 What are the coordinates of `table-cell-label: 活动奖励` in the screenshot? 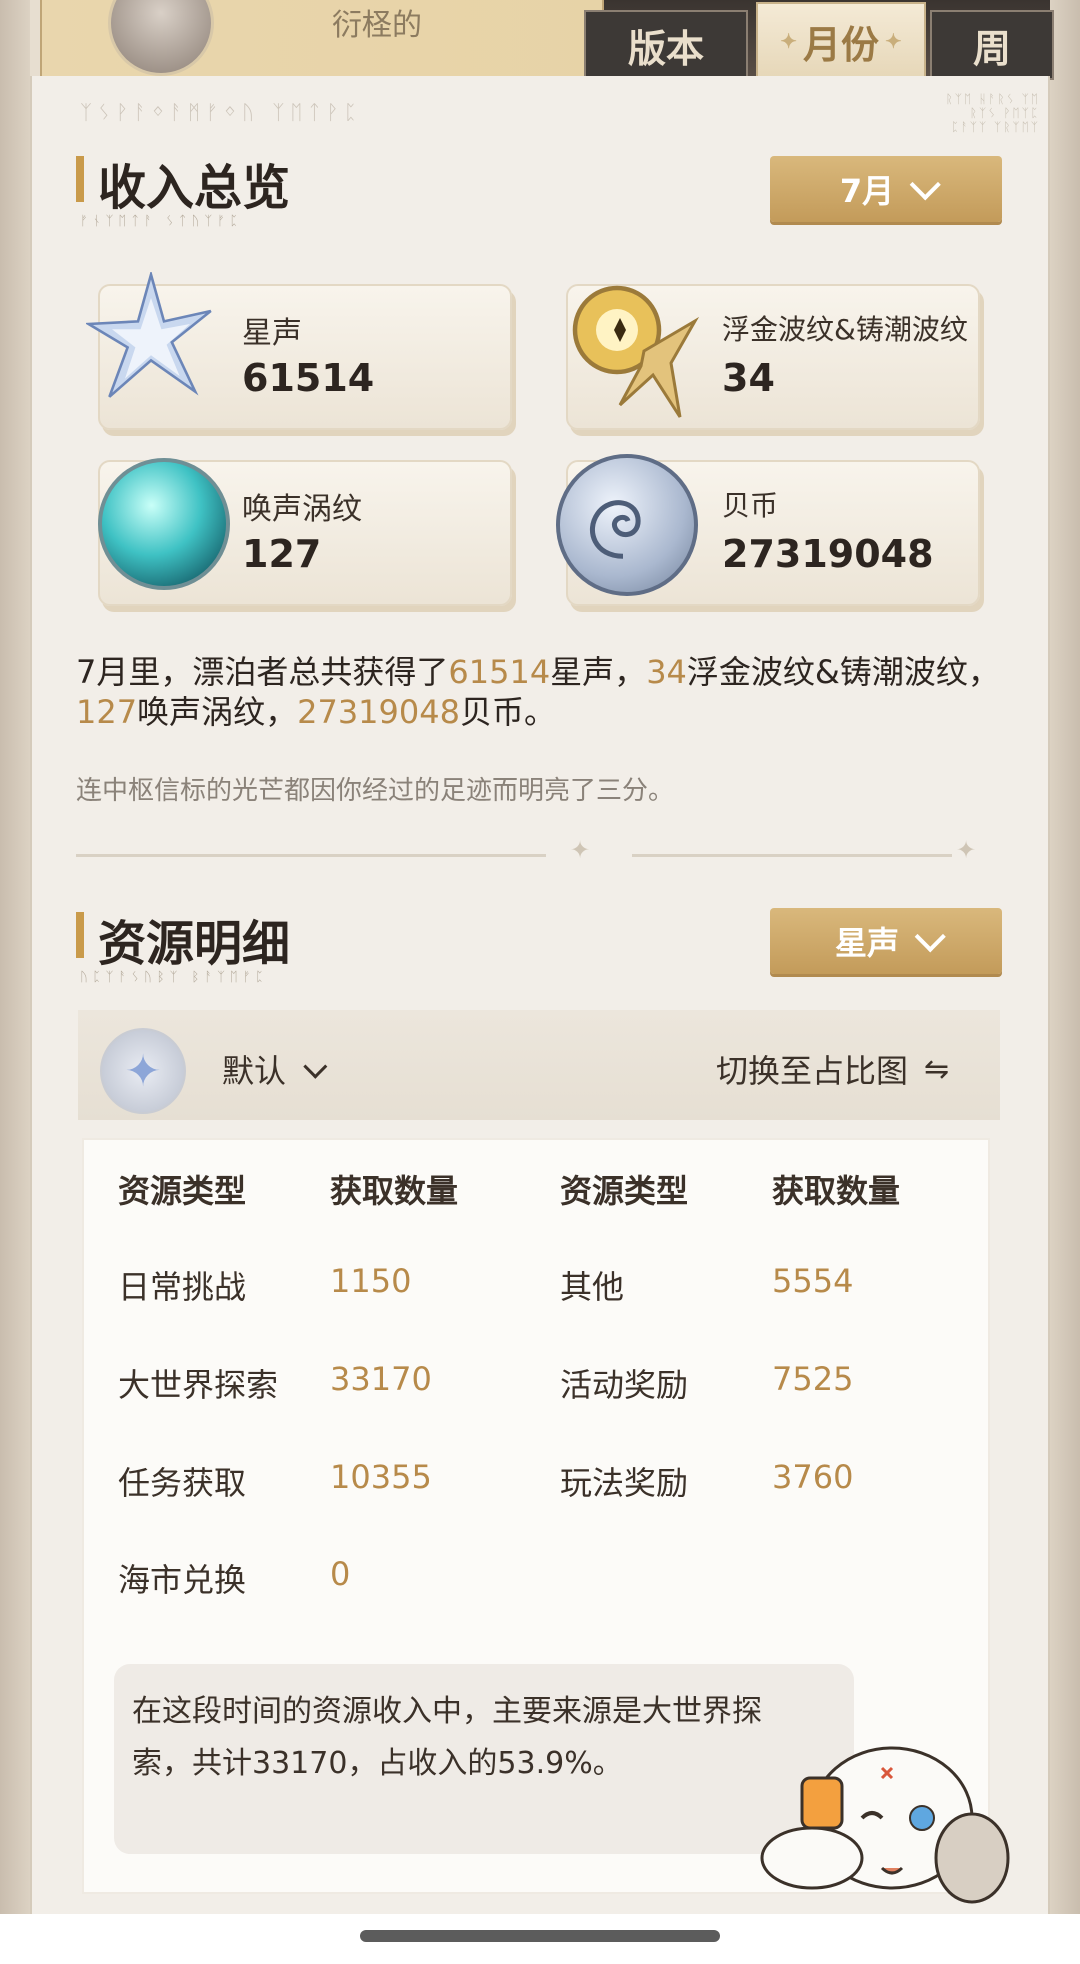 It's located at (624, 1385).